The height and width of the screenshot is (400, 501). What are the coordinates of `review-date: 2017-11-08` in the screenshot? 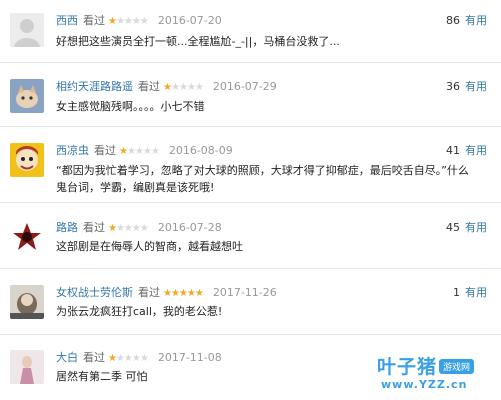 It's located at (189, 357).